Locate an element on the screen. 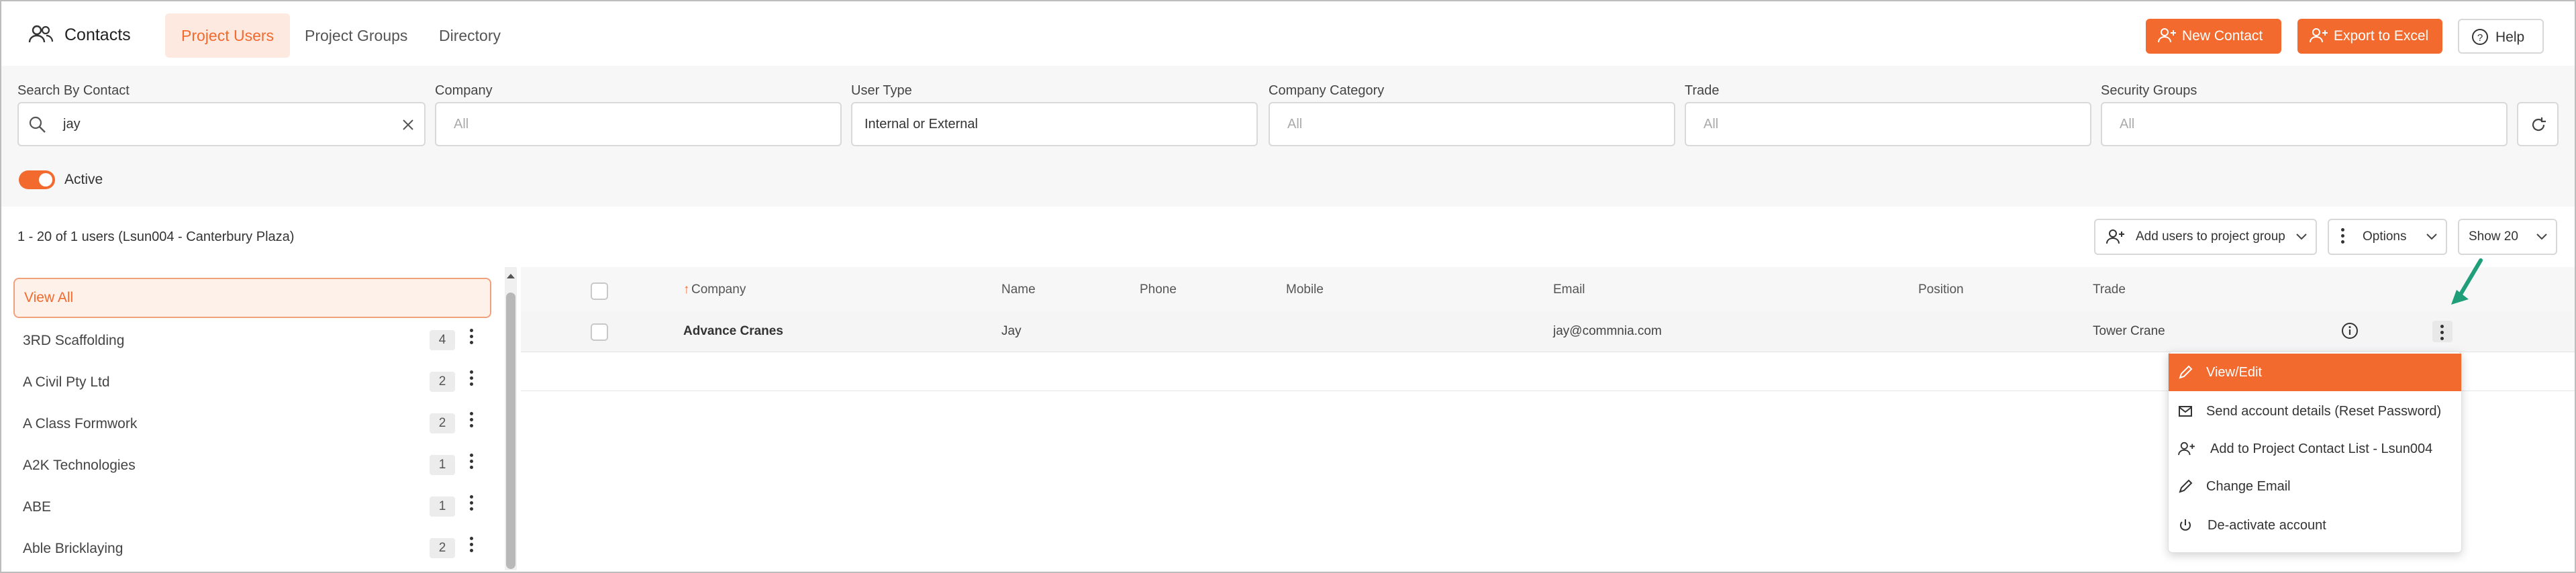  user-type-select: Internal or External is located at coordinates (1054, 124).